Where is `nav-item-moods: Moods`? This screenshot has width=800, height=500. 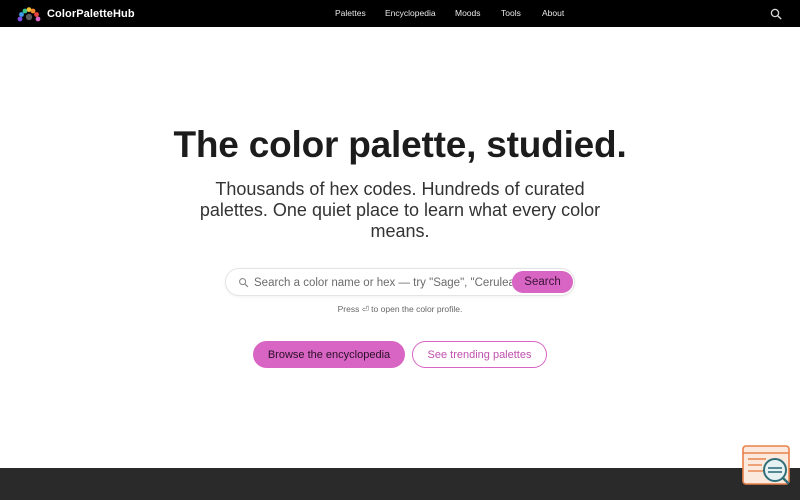
nav-item-moods: Moods is located at coordinates (468, 13).